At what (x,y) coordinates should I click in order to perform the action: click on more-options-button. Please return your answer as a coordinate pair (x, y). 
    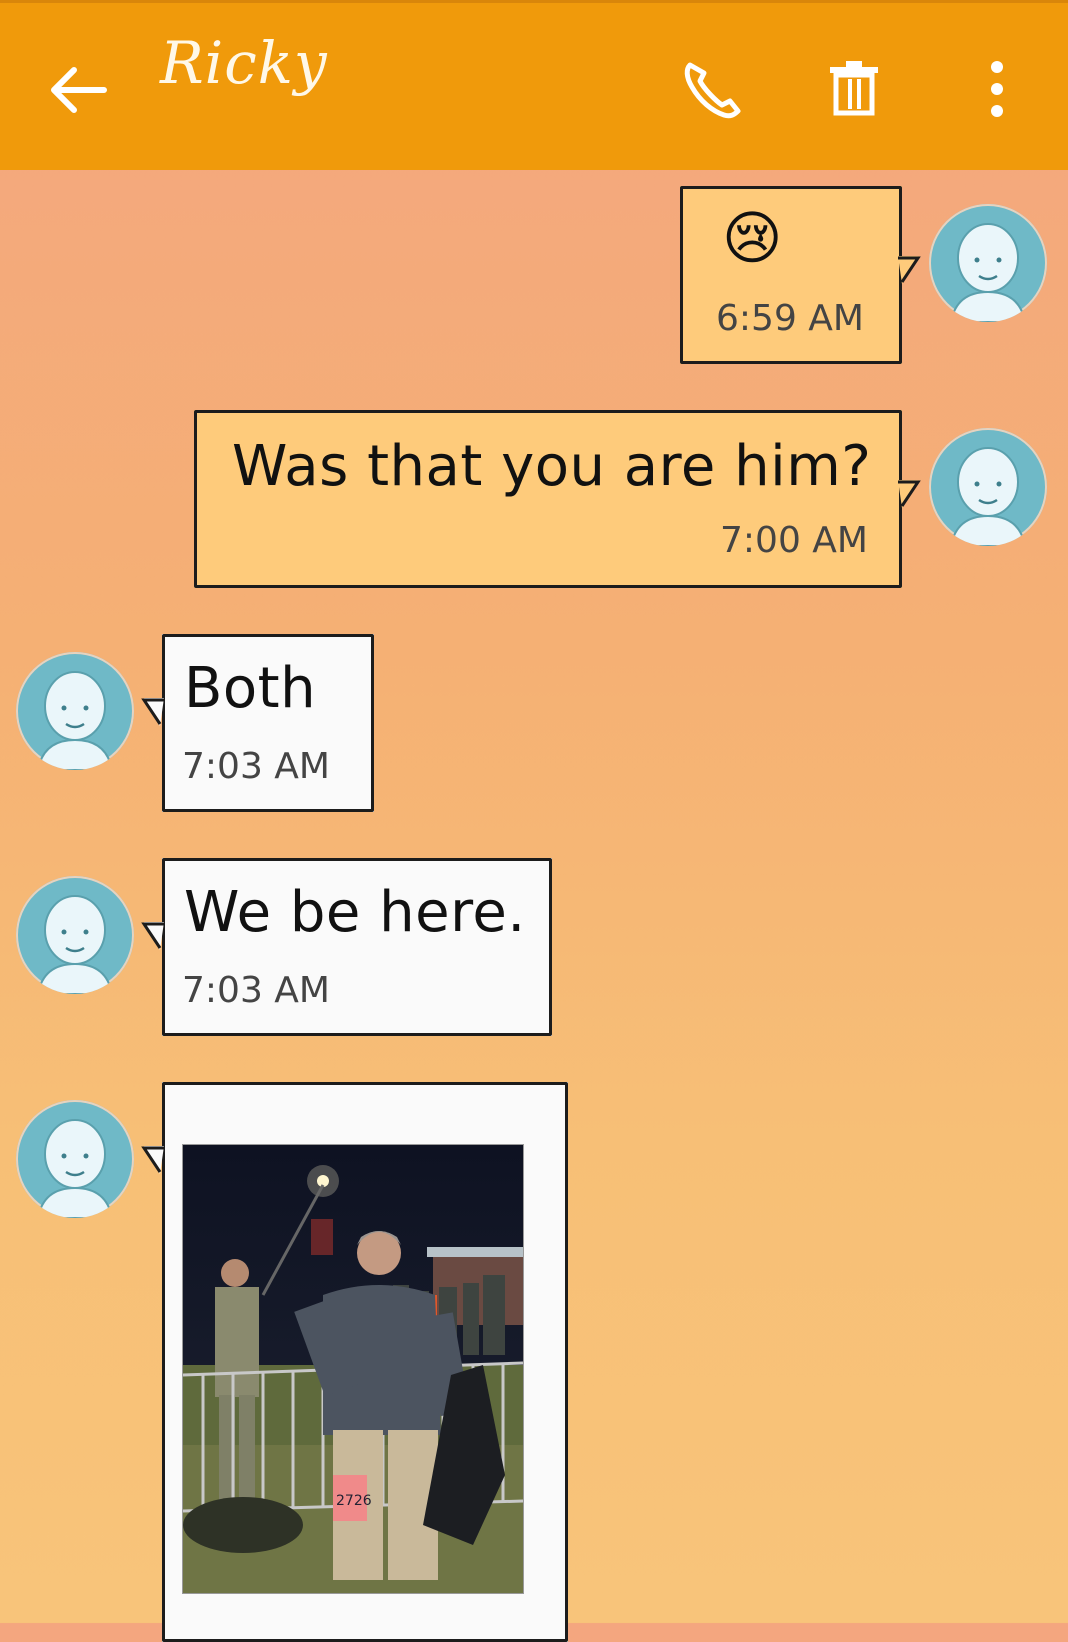
    Looking at the image, I should click on (997, 89).